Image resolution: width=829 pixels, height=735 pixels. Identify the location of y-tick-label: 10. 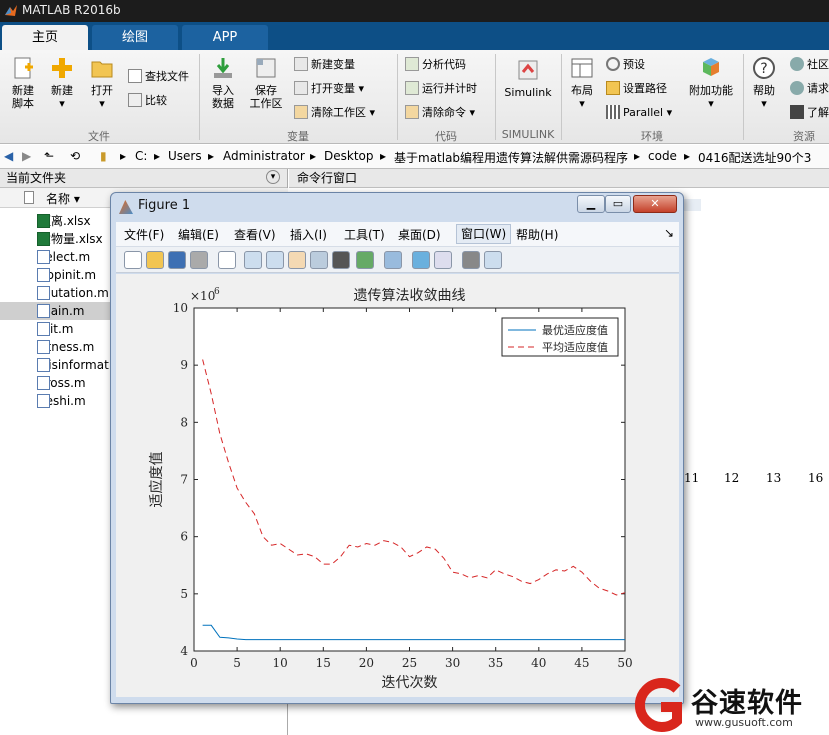
(180, 308).